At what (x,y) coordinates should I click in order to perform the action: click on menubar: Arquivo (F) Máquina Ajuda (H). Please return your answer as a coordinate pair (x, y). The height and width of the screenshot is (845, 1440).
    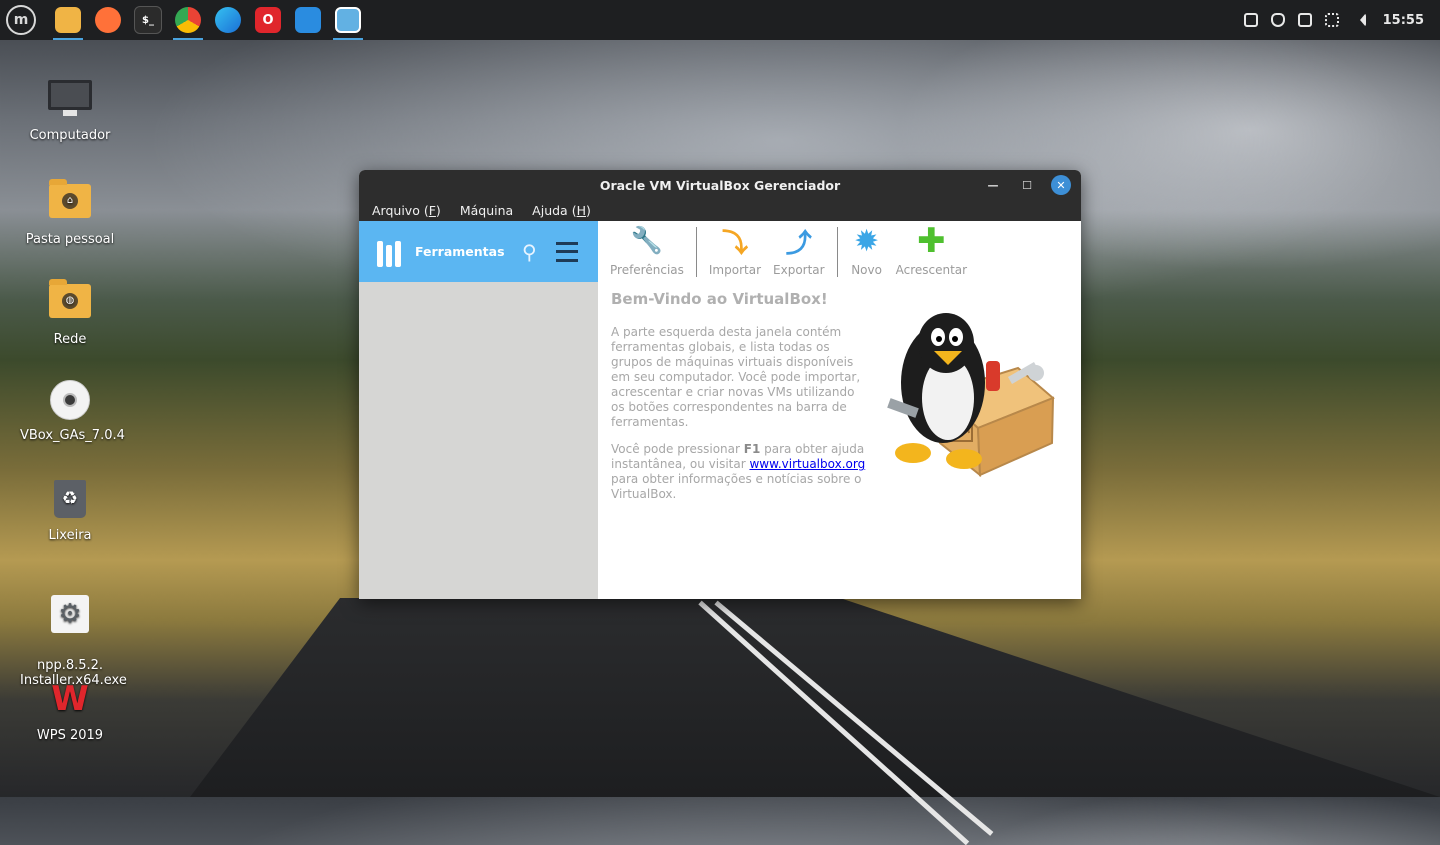
    Looking at the image, I should click on (720, 210).